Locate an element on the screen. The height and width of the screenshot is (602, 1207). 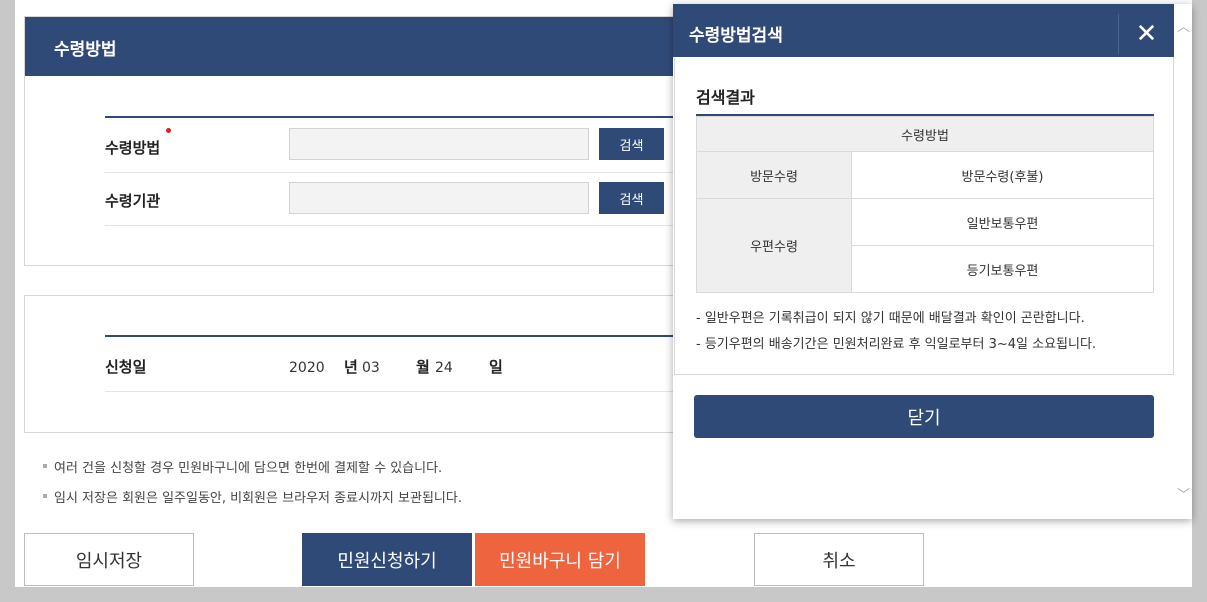
result-table: 수령방법 방문수령 방문수령(후불) 우편수령 일반보통우편 등기보통우편 is located at coordinates (925, 204).